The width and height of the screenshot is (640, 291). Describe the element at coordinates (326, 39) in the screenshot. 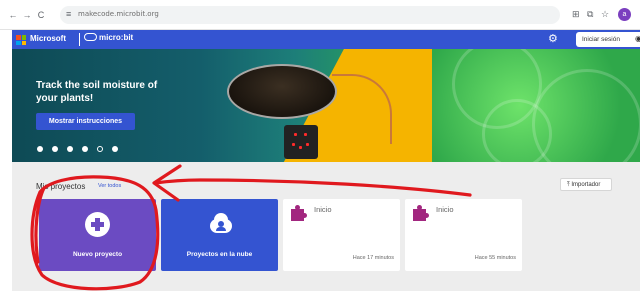

I see `app-header: Microsoft micro:bit ⚙ Iniciar sesión ◉` at that location.